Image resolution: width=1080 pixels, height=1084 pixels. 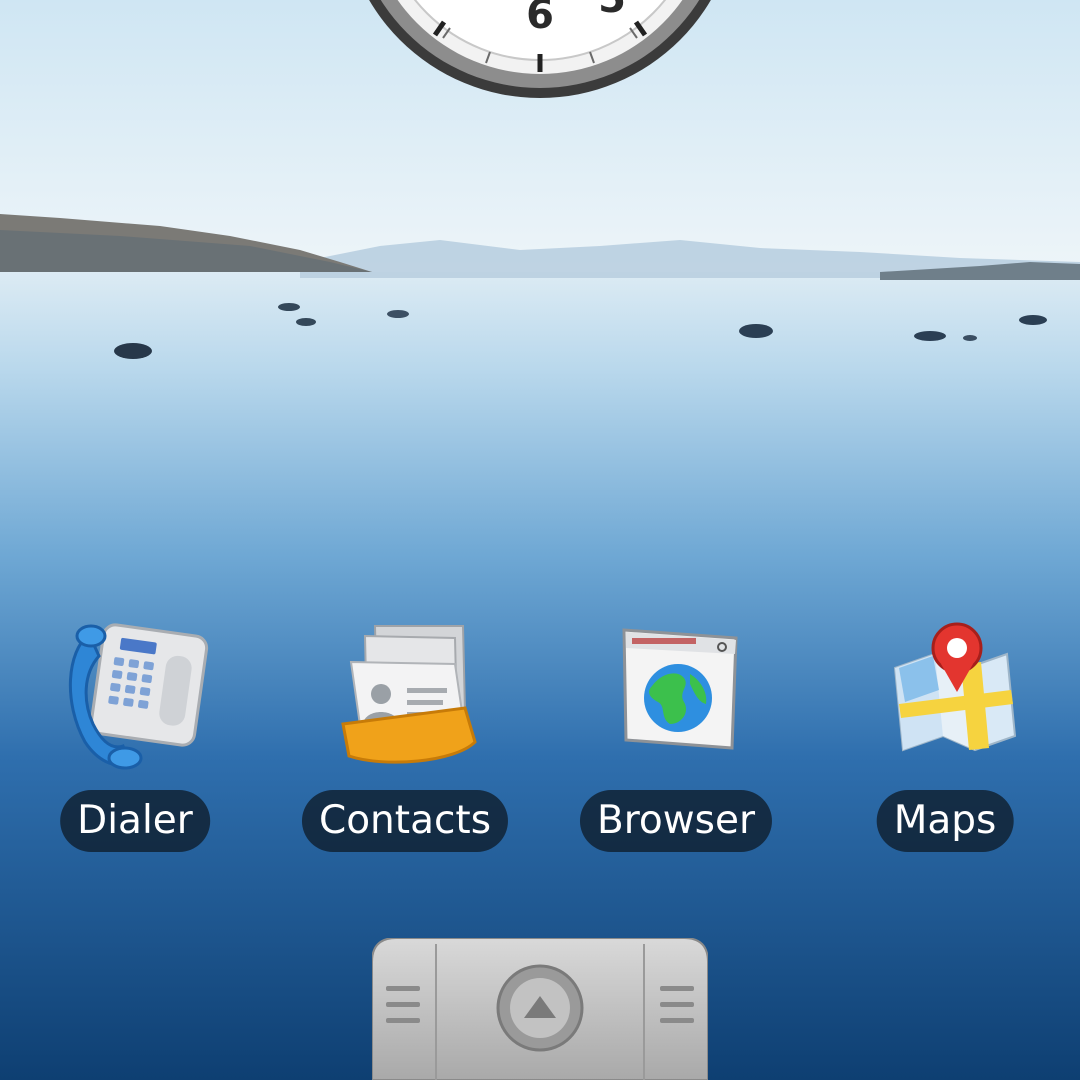 I want to click on app-browser: Browser, so click(x=676, y=737).